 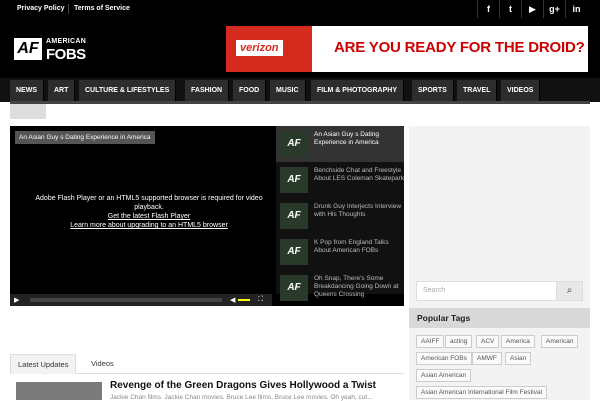 What do you see at coordinates (576, 9) in the screenshot?
I see `linkedin-icon: in` at bounding box center [576, 9].